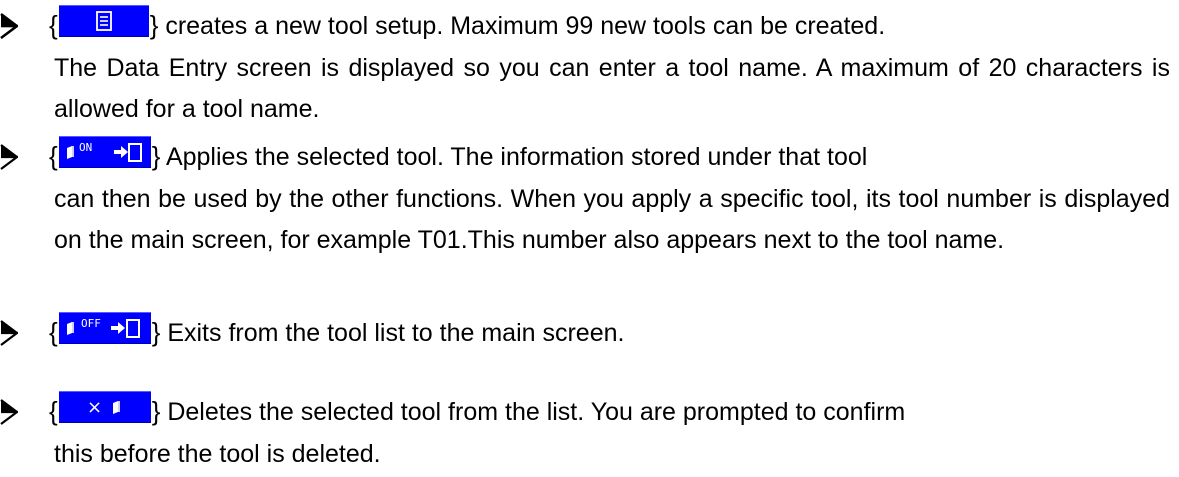  I want to click on apply-tool-on-icon: ON, so click(104, 151).